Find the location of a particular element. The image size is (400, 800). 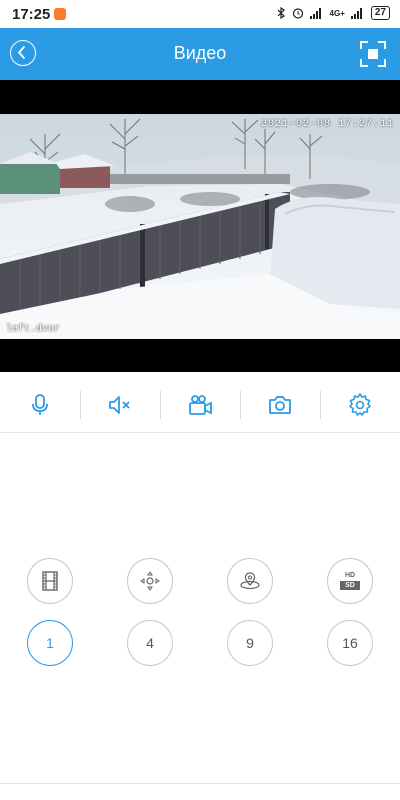

location-orbit-icon is located at coordinates (250, 581).